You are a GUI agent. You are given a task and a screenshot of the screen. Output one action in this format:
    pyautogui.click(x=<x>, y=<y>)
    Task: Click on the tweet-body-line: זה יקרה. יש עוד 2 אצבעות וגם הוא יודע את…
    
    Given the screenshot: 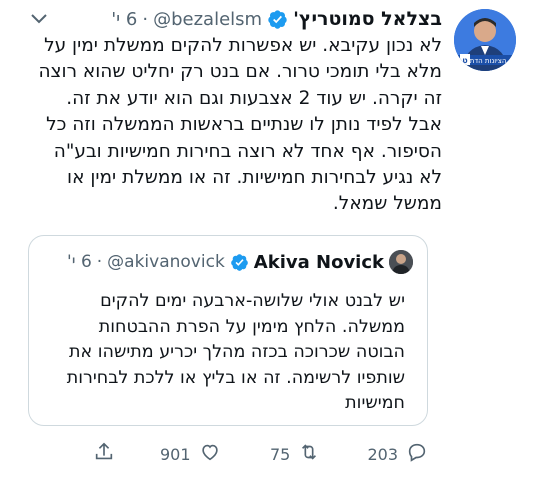 What is the action you would take?
    pyautogui.click(x=254, y=98)
    